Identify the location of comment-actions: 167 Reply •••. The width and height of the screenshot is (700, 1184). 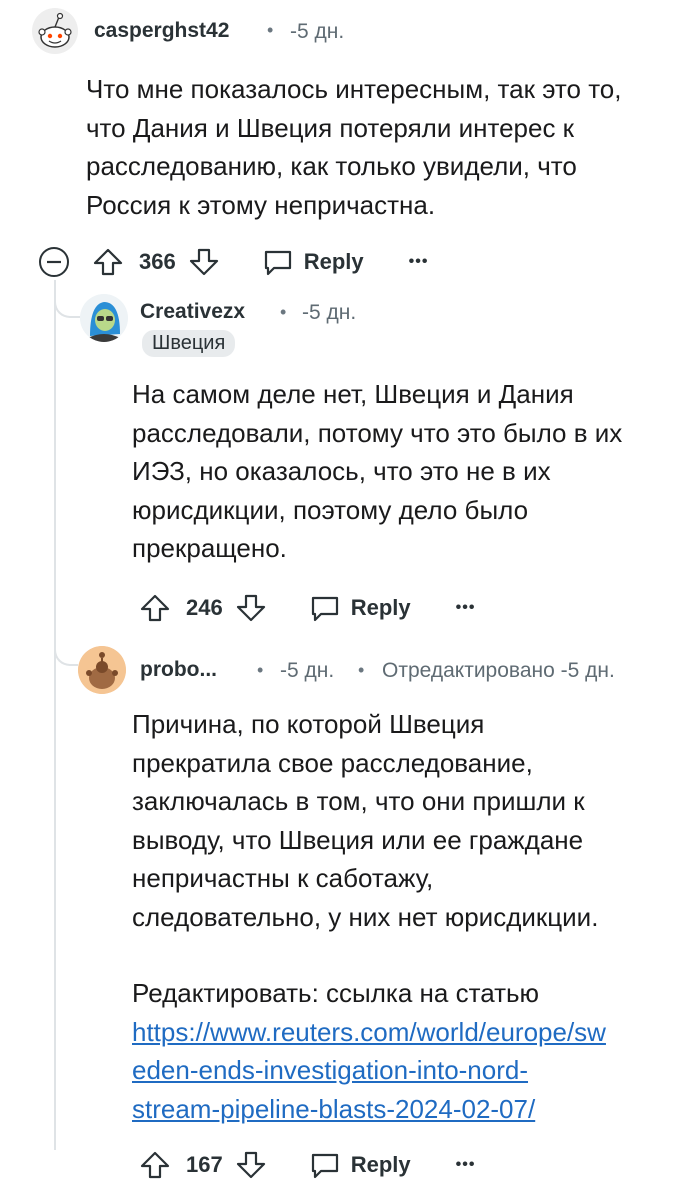
(307, 1165).